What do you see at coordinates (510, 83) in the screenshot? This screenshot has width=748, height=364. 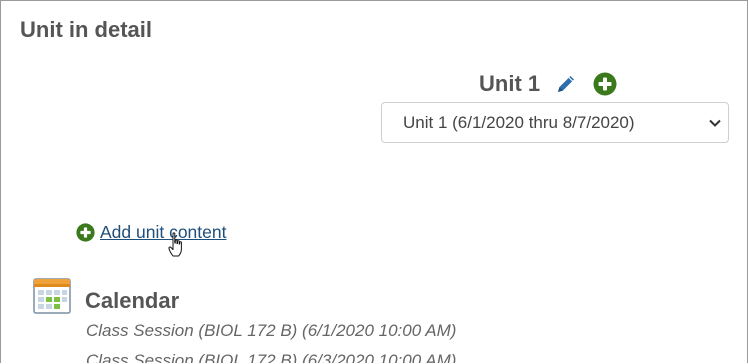 I see `unit-name: Unit 1` at bounding box center [510, 83].